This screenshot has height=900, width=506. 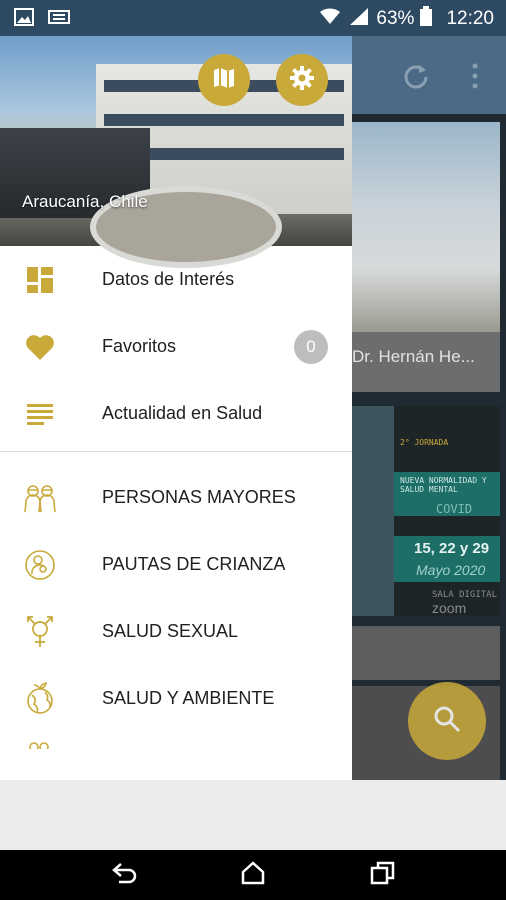 I want to click on refresh-icon, so click(x=416, y=78).